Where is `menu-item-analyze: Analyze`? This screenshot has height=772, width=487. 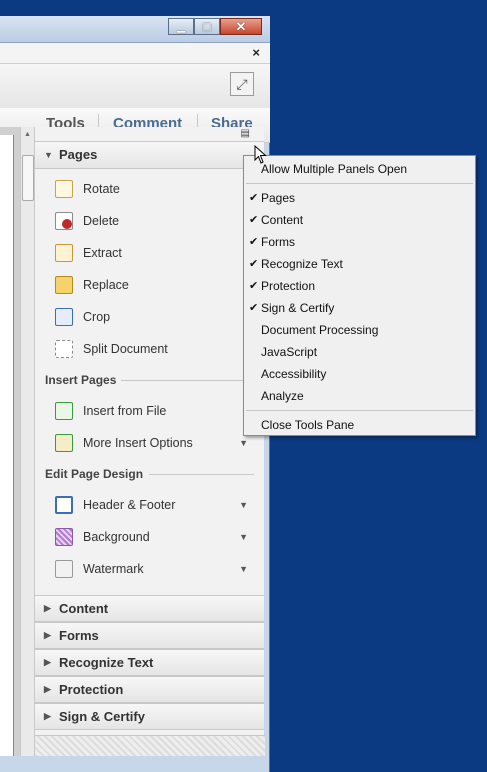 menu-item-analyze: Analyze is located at coordinates (359, 396).